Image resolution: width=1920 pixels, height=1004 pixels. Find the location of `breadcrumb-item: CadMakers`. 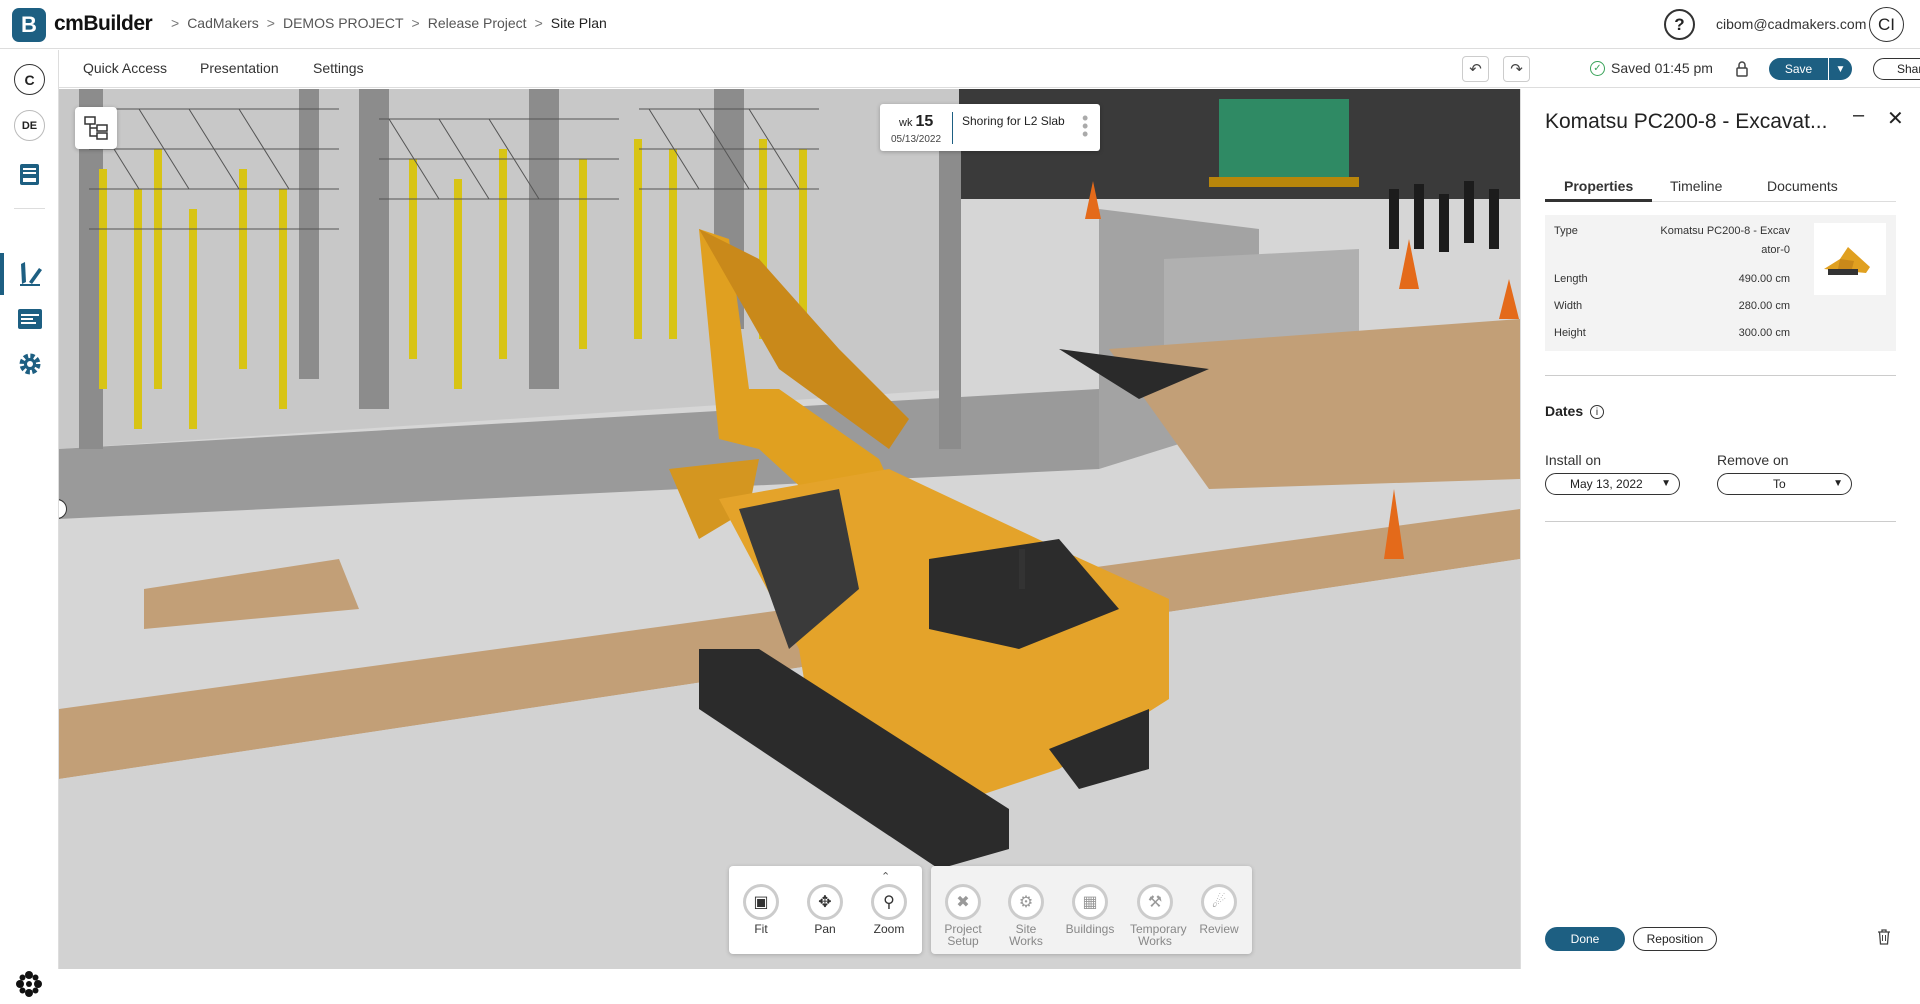

breadcrumb-item: CadMakers is located at coordinates (223, 23).